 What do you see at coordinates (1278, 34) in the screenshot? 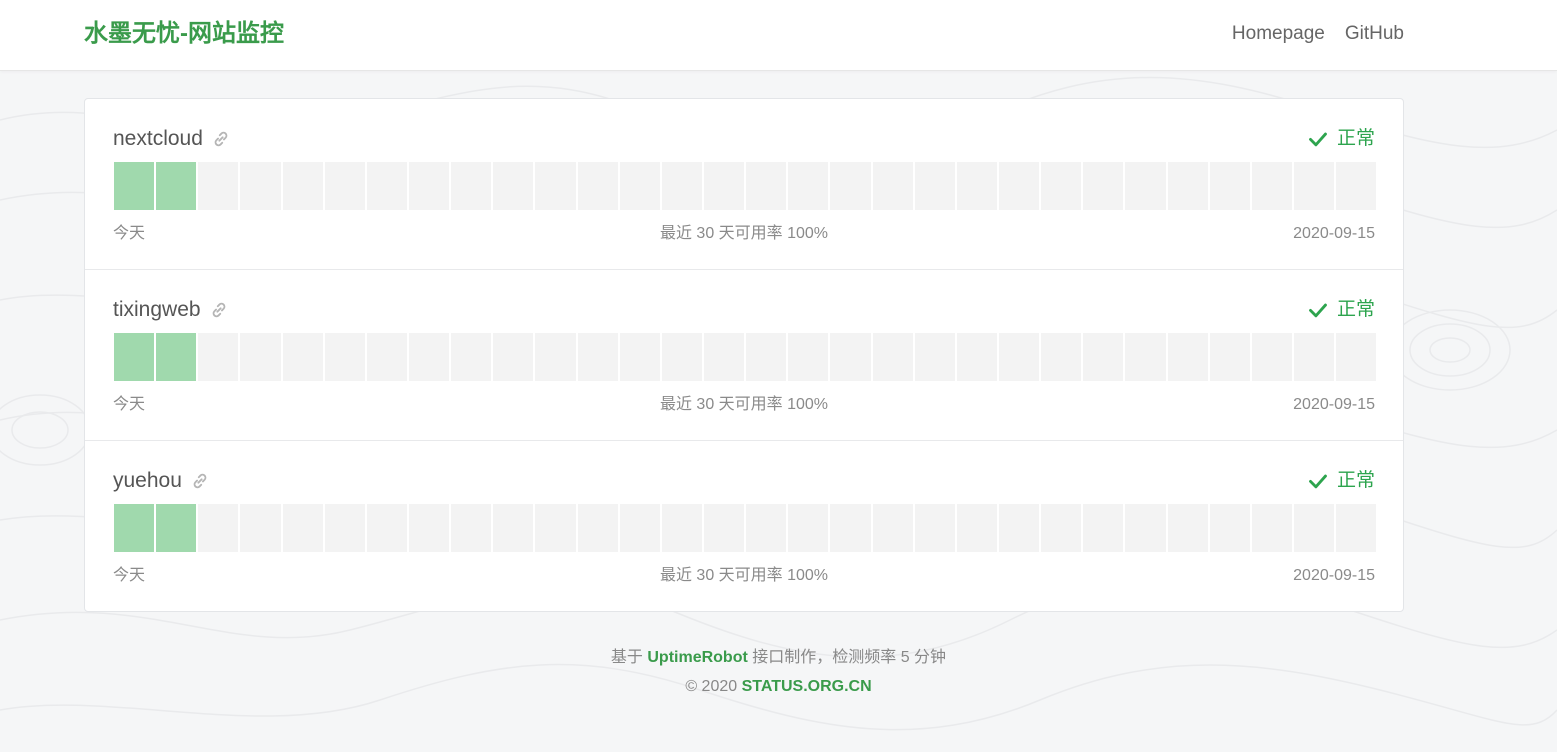
I see `nav-homepage-link: Homepage` at bounding box center [1278, 34].